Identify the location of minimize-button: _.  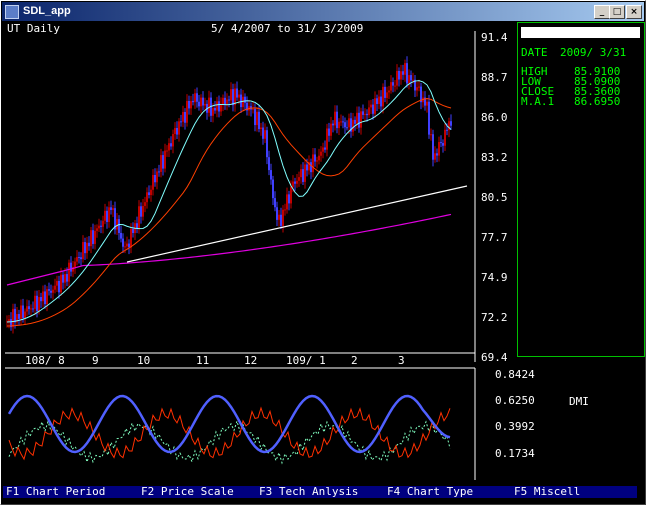
(602, 12).